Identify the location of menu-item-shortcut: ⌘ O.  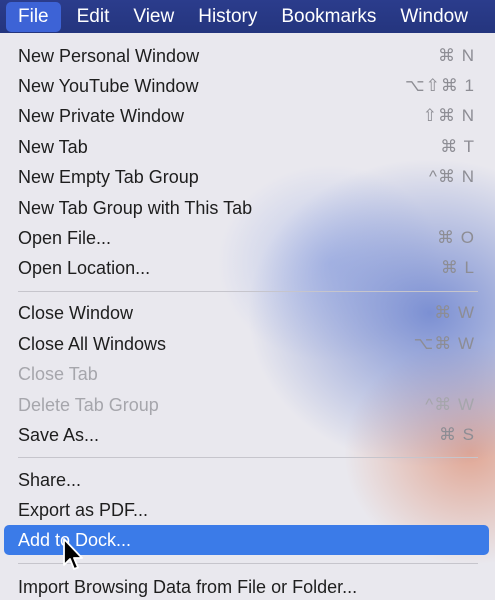
(456, 237).